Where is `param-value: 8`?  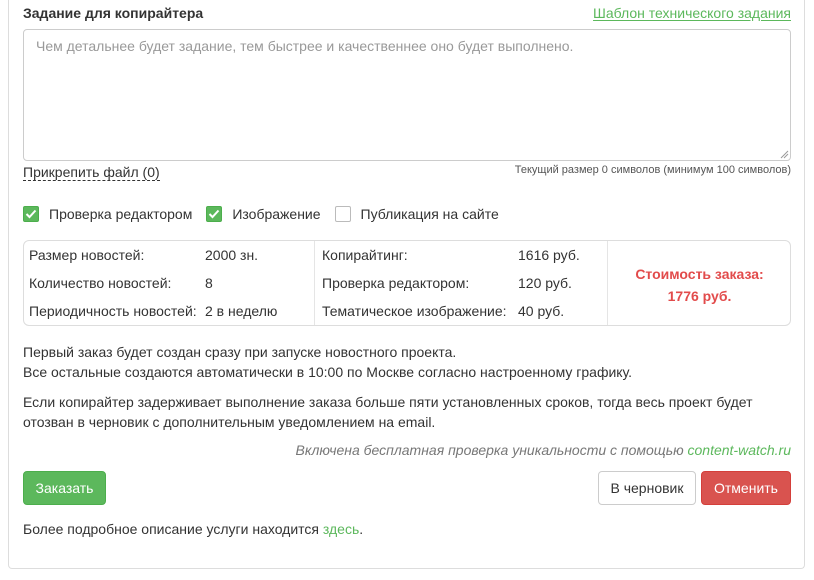 param-value: 8 is located at coordinates (209, 283).